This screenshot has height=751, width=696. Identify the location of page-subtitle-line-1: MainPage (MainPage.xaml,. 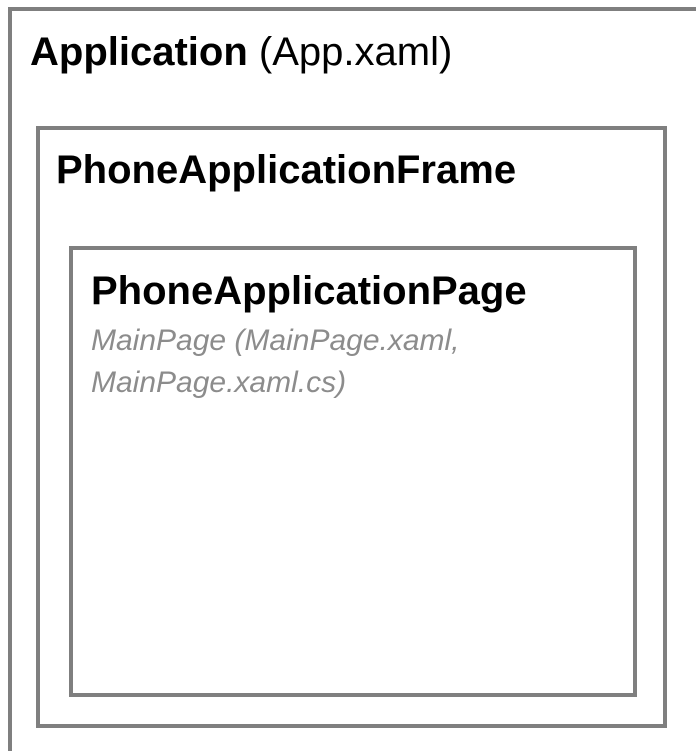
(275, 340).